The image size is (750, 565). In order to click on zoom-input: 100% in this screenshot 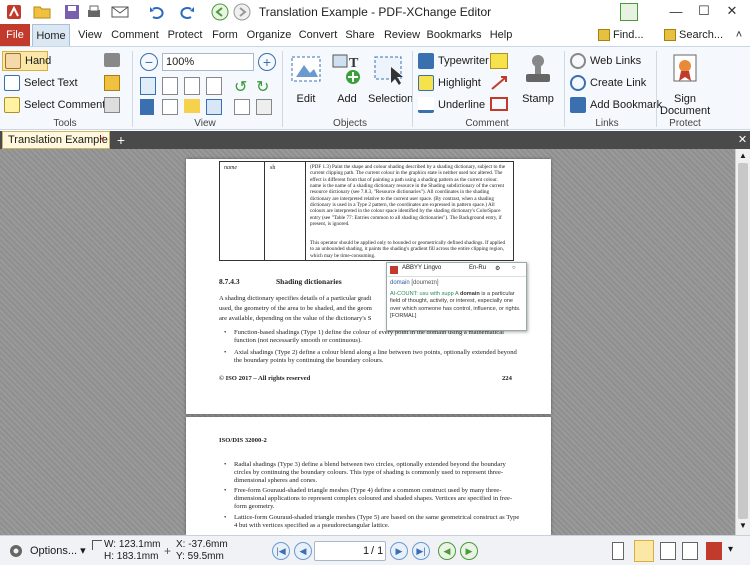, I will do `click(208, 62)`.